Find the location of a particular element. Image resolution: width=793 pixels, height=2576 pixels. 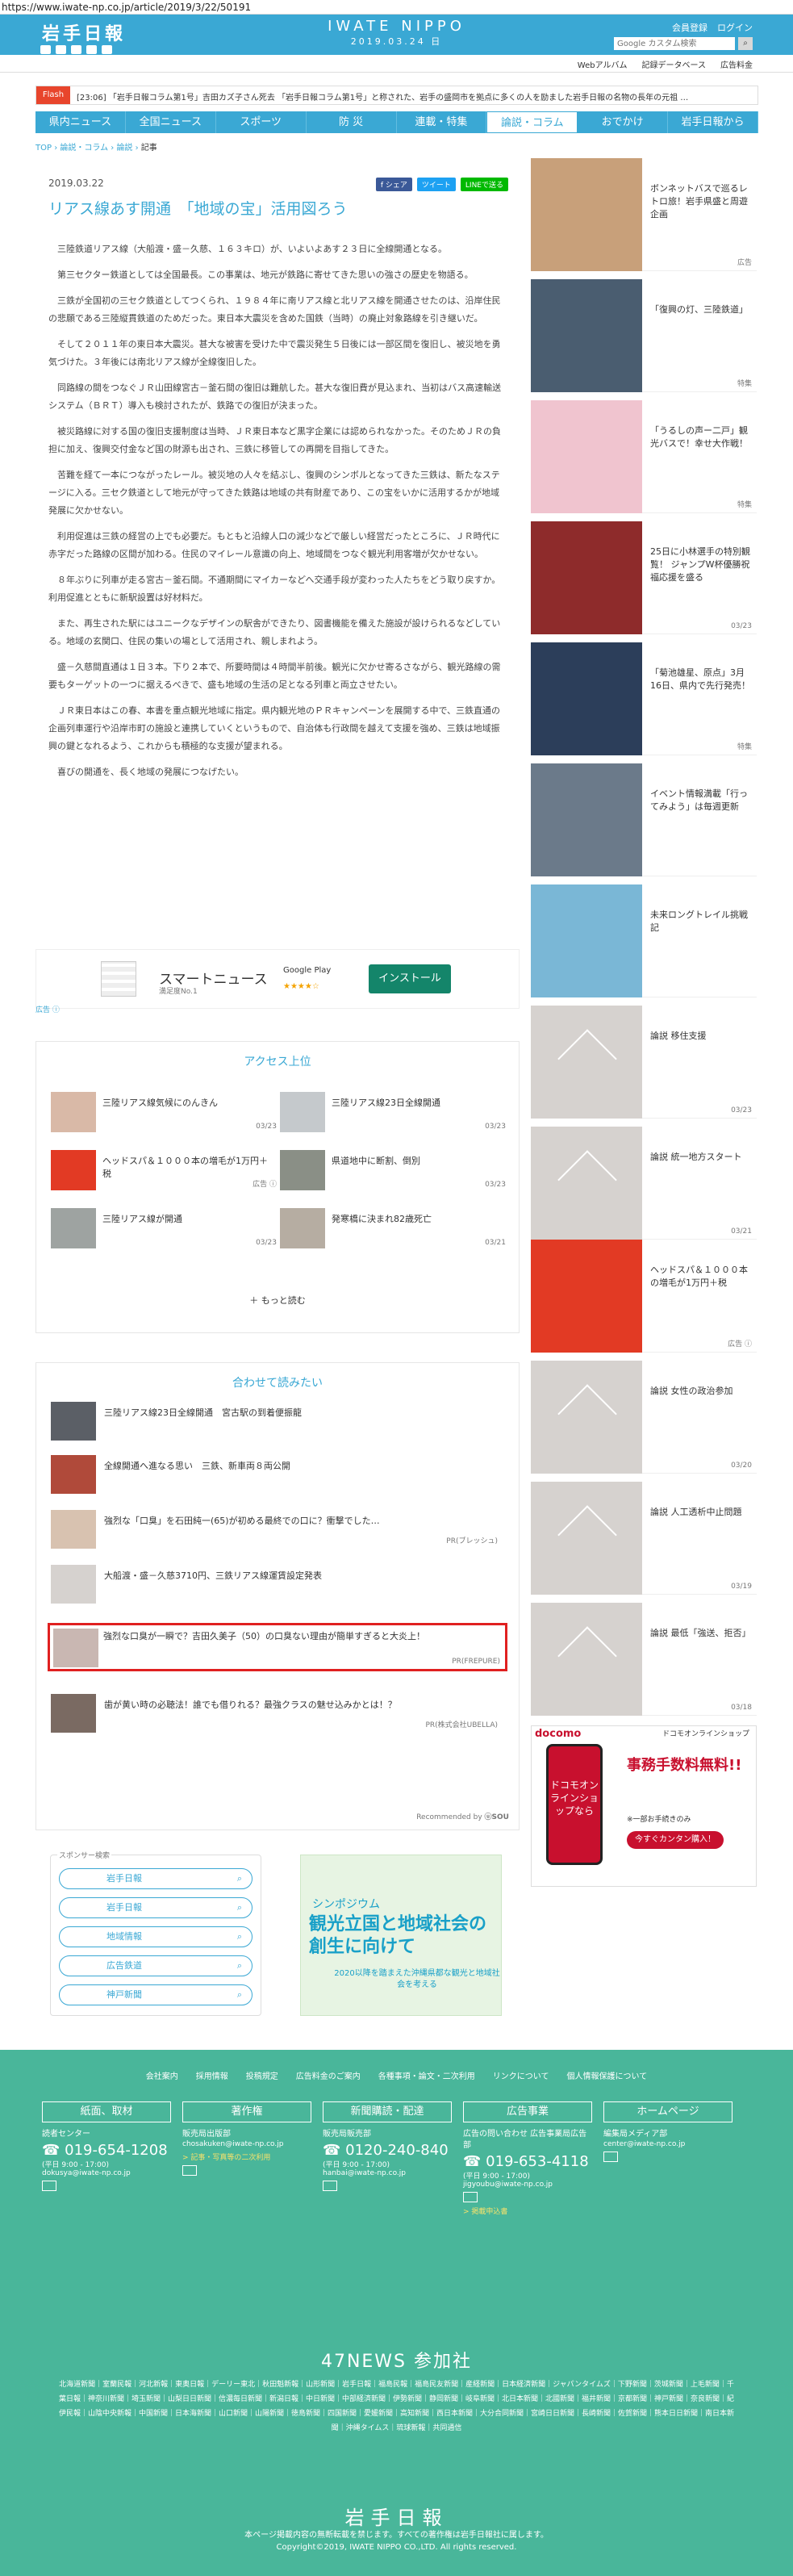

access-item: 三陸リアス線が開通 03/23 is located at coordinates (164, 1228).